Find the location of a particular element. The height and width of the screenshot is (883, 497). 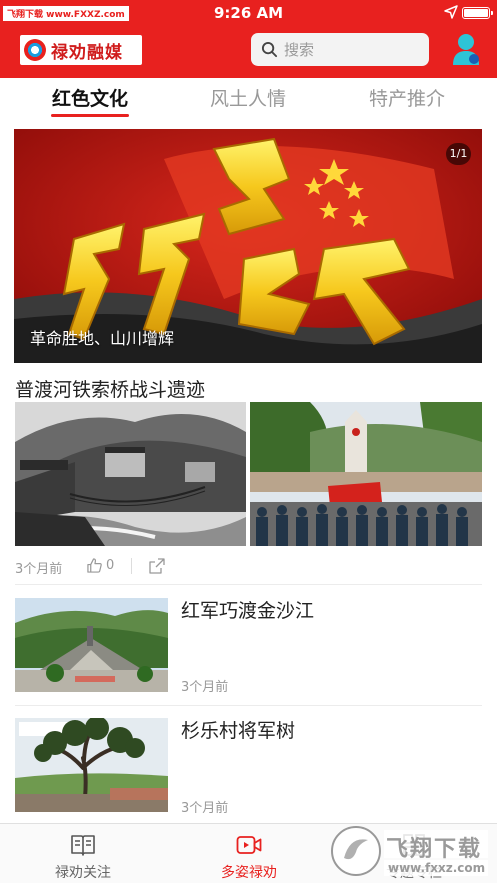

tab-red-culture: 红色文化 is located at coordinates (90, 97).